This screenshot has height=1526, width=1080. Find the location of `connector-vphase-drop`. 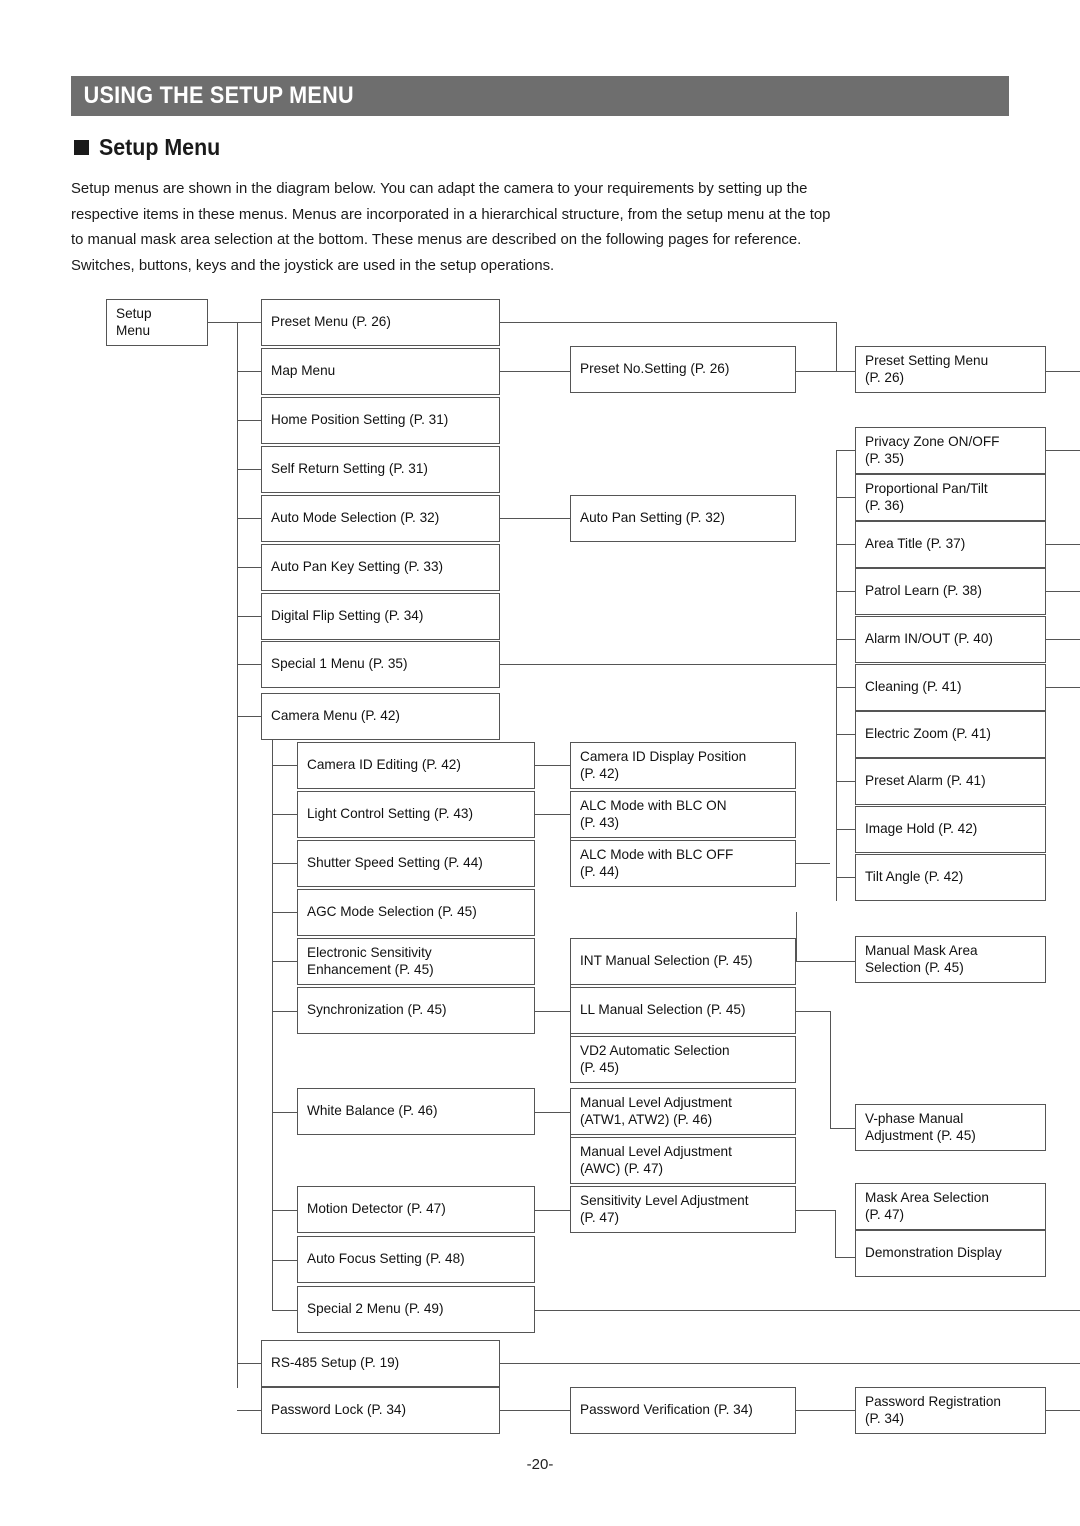

connector-vphase-drop is located at coordinates (831, 1069).